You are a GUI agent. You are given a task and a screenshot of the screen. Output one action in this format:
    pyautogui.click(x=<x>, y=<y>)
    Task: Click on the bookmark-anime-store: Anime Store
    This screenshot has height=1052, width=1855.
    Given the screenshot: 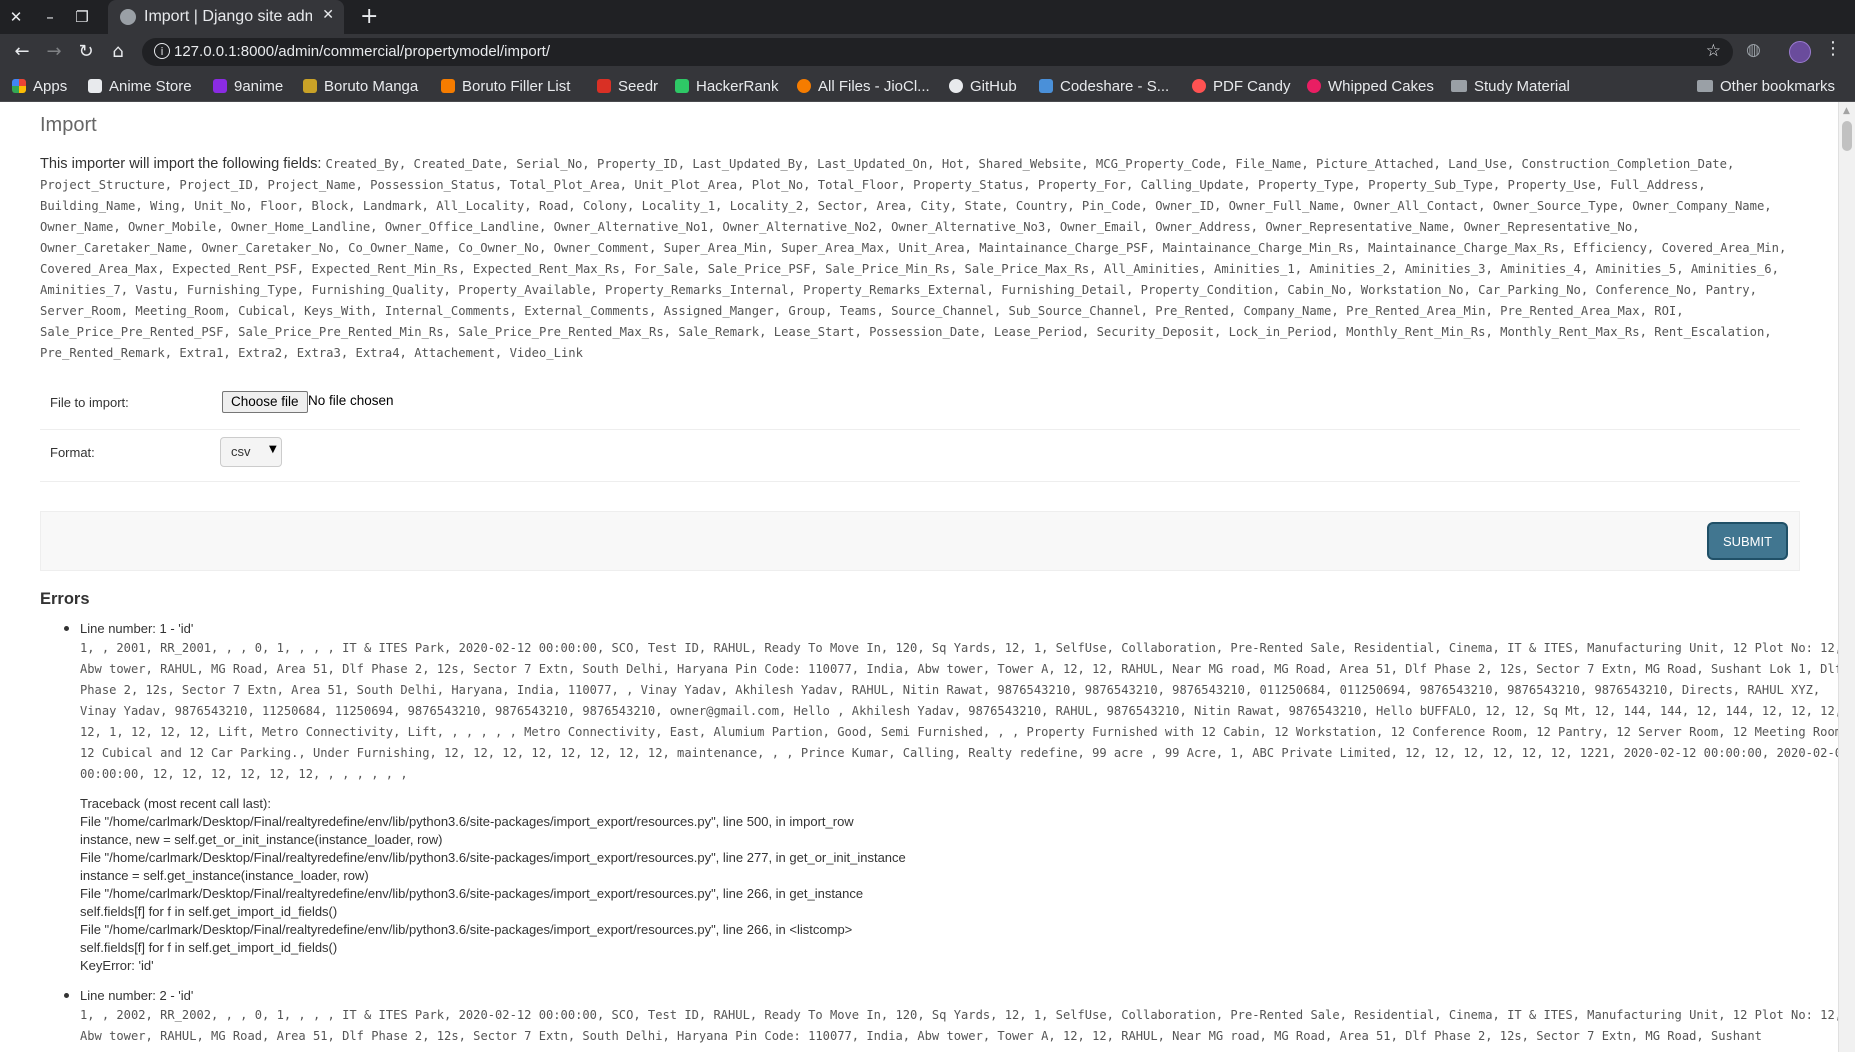 What is the action you would take?
    pyautogui.click(x=140, y=86)
    